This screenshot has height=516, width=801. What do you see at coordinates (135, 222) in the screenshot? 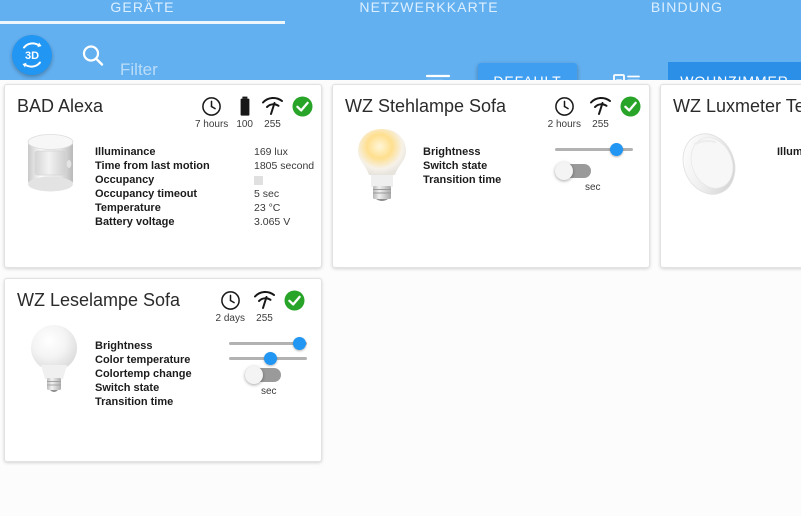
I see `attribute-label: Battery voltage` at bounding box center [135, 222].